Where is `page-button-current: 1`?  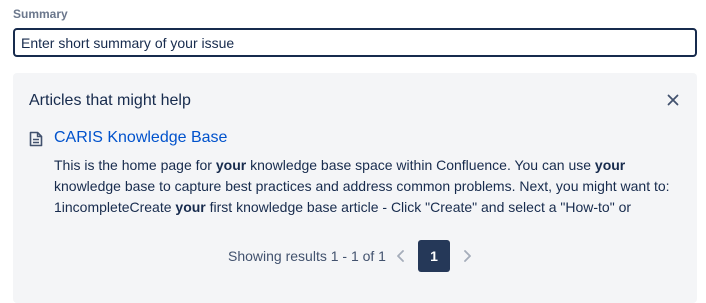 page-button-current: 1 is located at coordinates (434, 256).